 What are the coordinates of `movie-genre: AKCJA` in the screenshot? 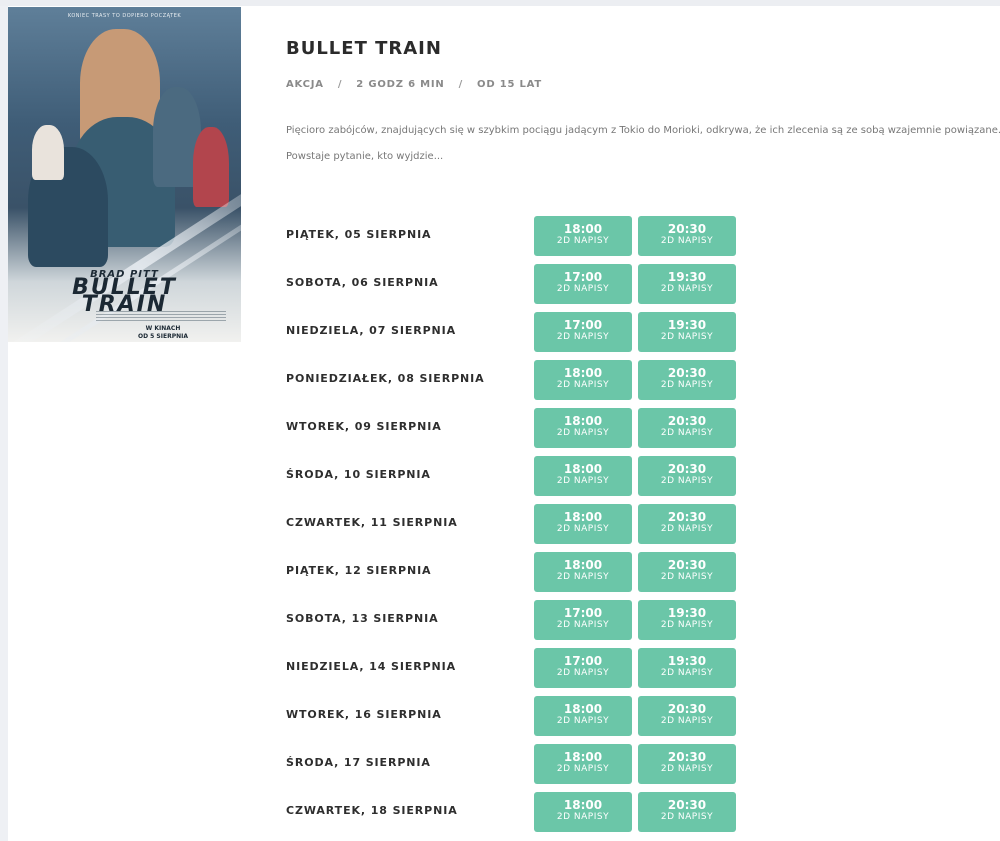 It's located at (305, 84).